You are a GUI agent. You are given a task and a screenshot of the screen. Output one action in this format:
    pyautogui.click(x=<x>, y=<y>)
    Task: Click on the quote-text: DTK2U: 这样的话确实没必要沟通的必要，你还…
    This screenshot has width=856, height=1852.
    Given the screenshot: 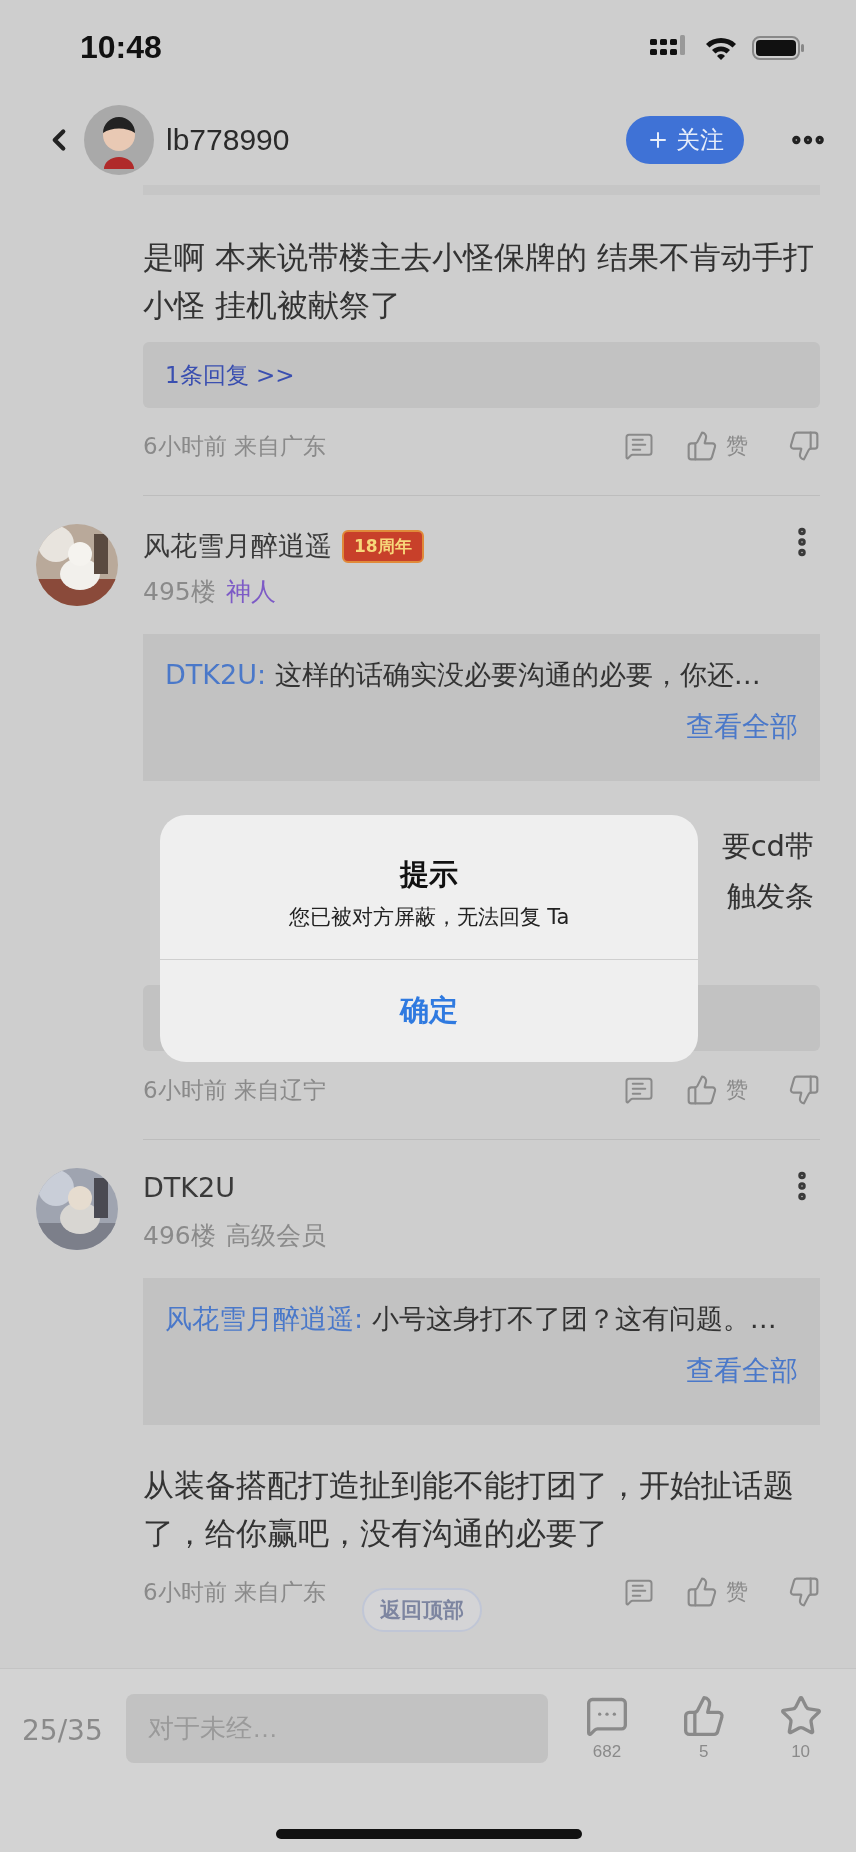 What is the action you would take?
    pyautogui.click(x=463, y=675)
    